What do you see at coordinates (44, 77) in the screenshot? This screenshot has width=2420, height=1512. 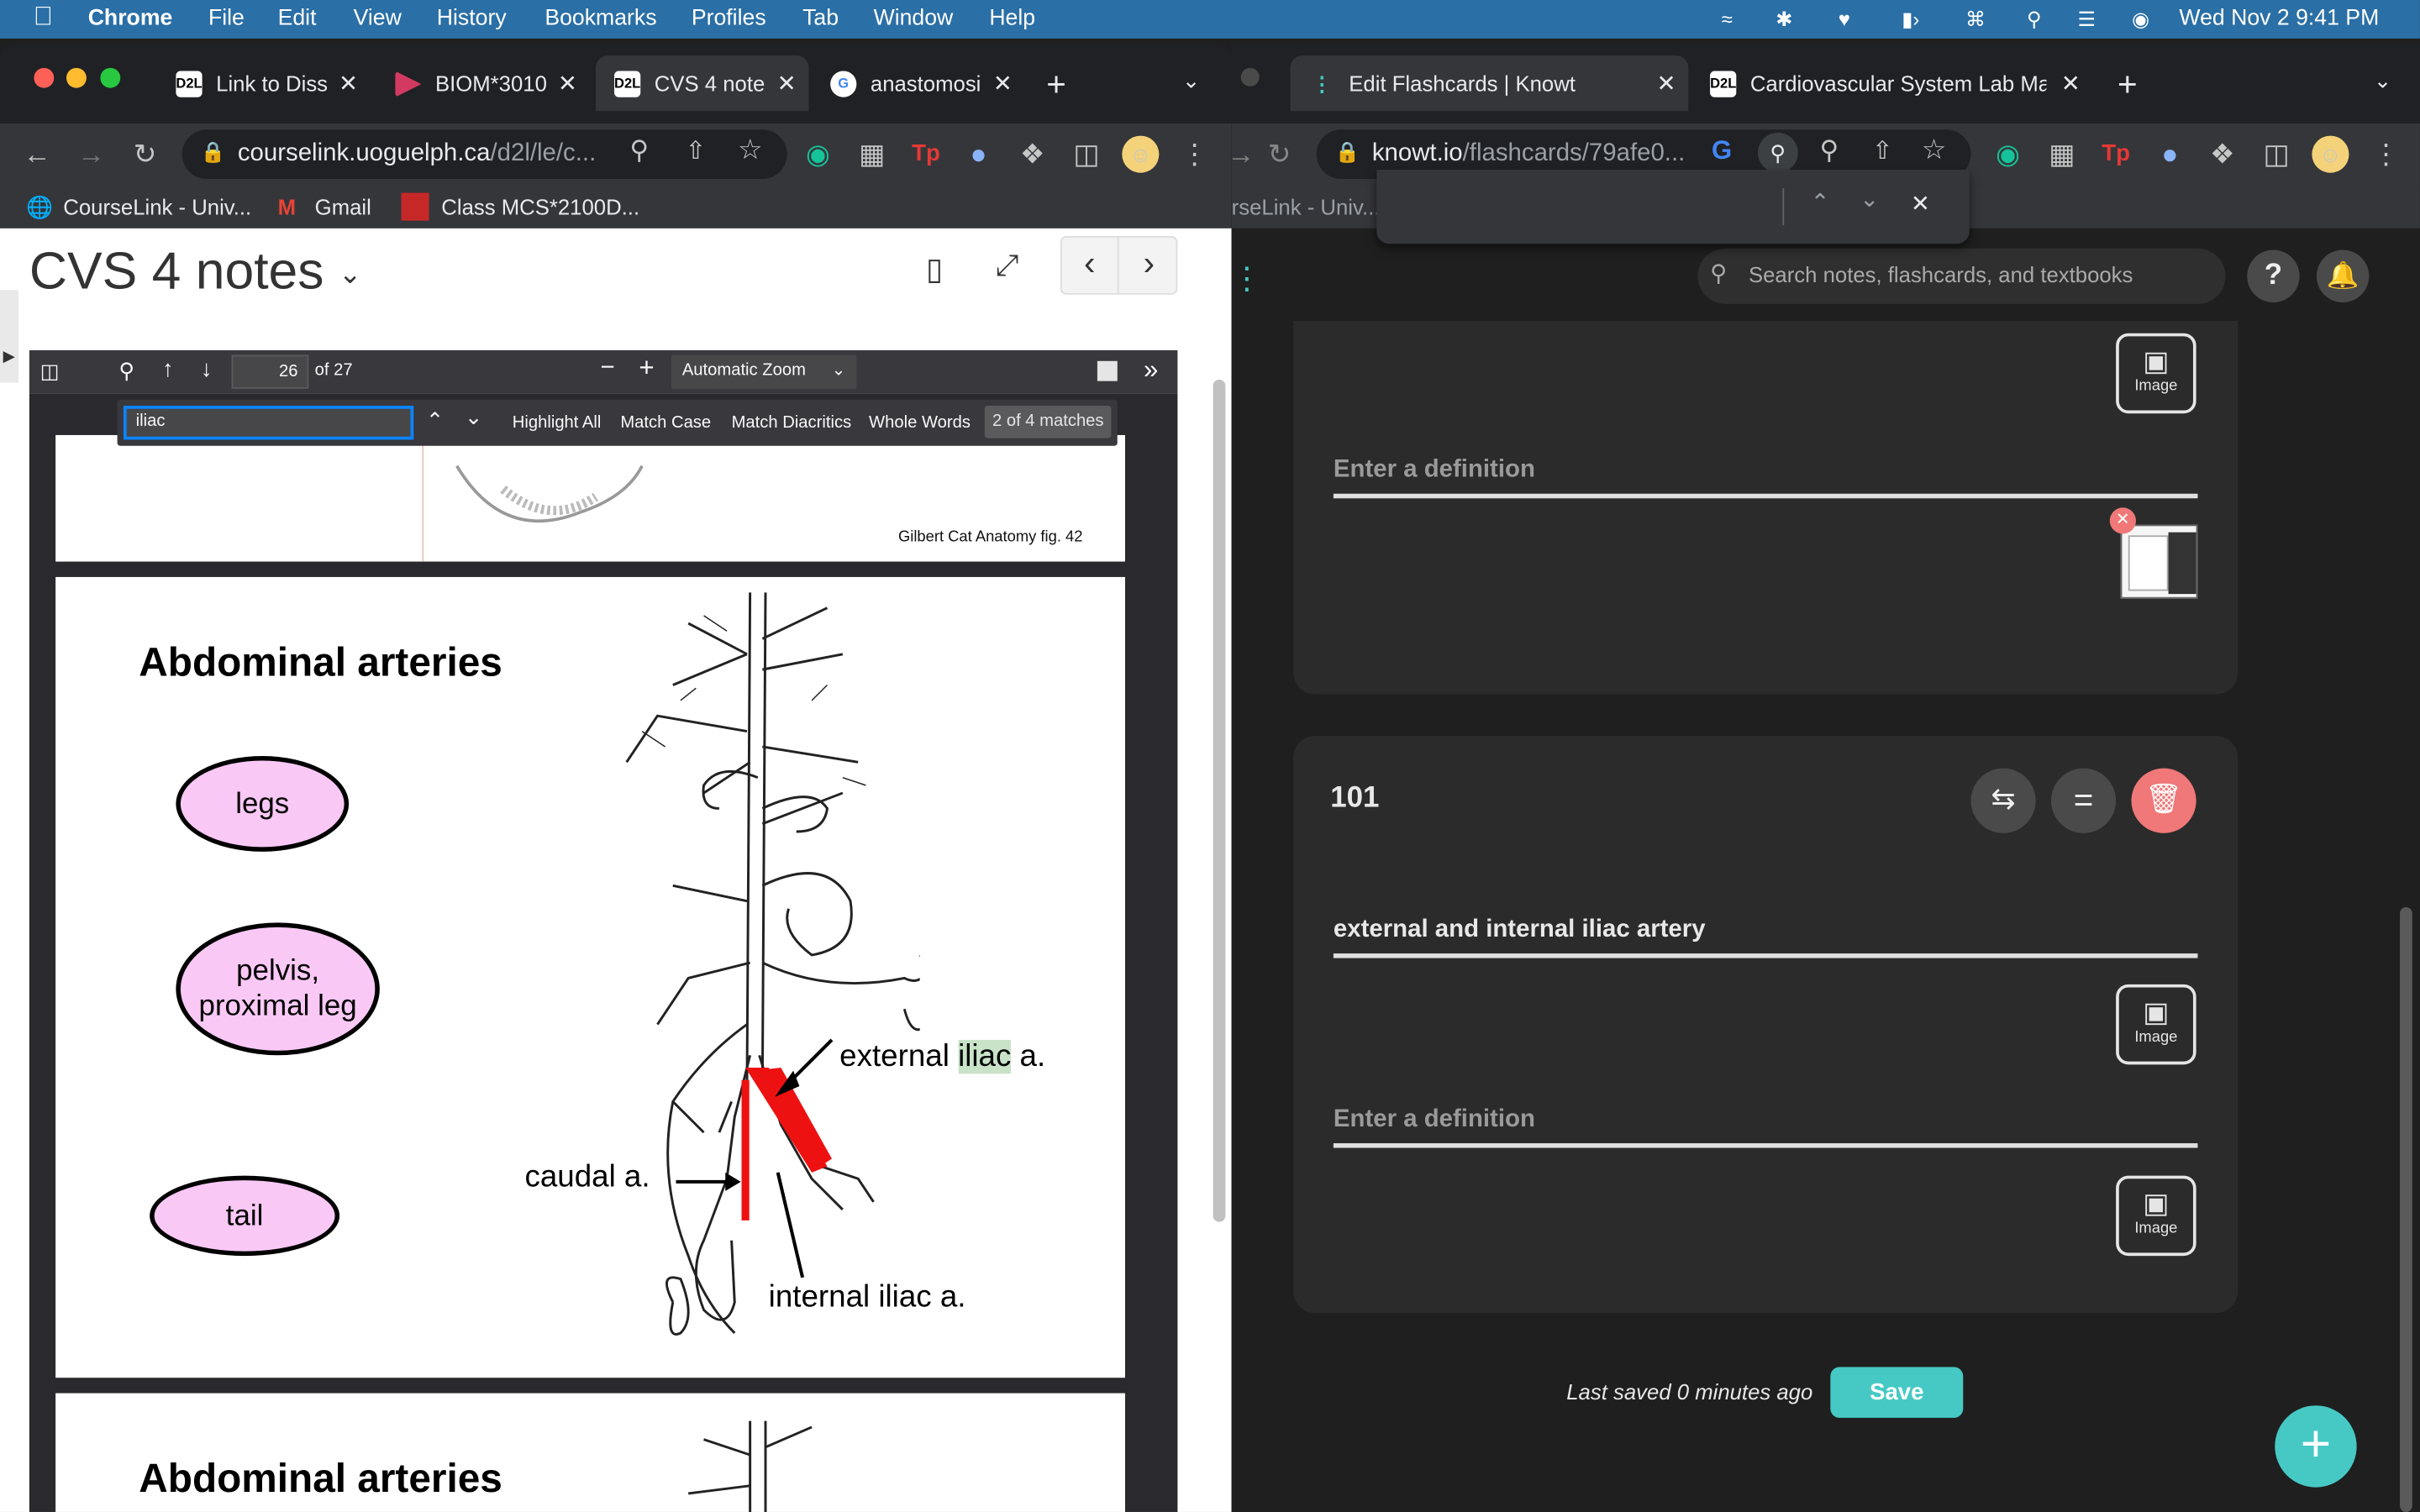 I see `close-window-button` at bounding box center [44, 77].